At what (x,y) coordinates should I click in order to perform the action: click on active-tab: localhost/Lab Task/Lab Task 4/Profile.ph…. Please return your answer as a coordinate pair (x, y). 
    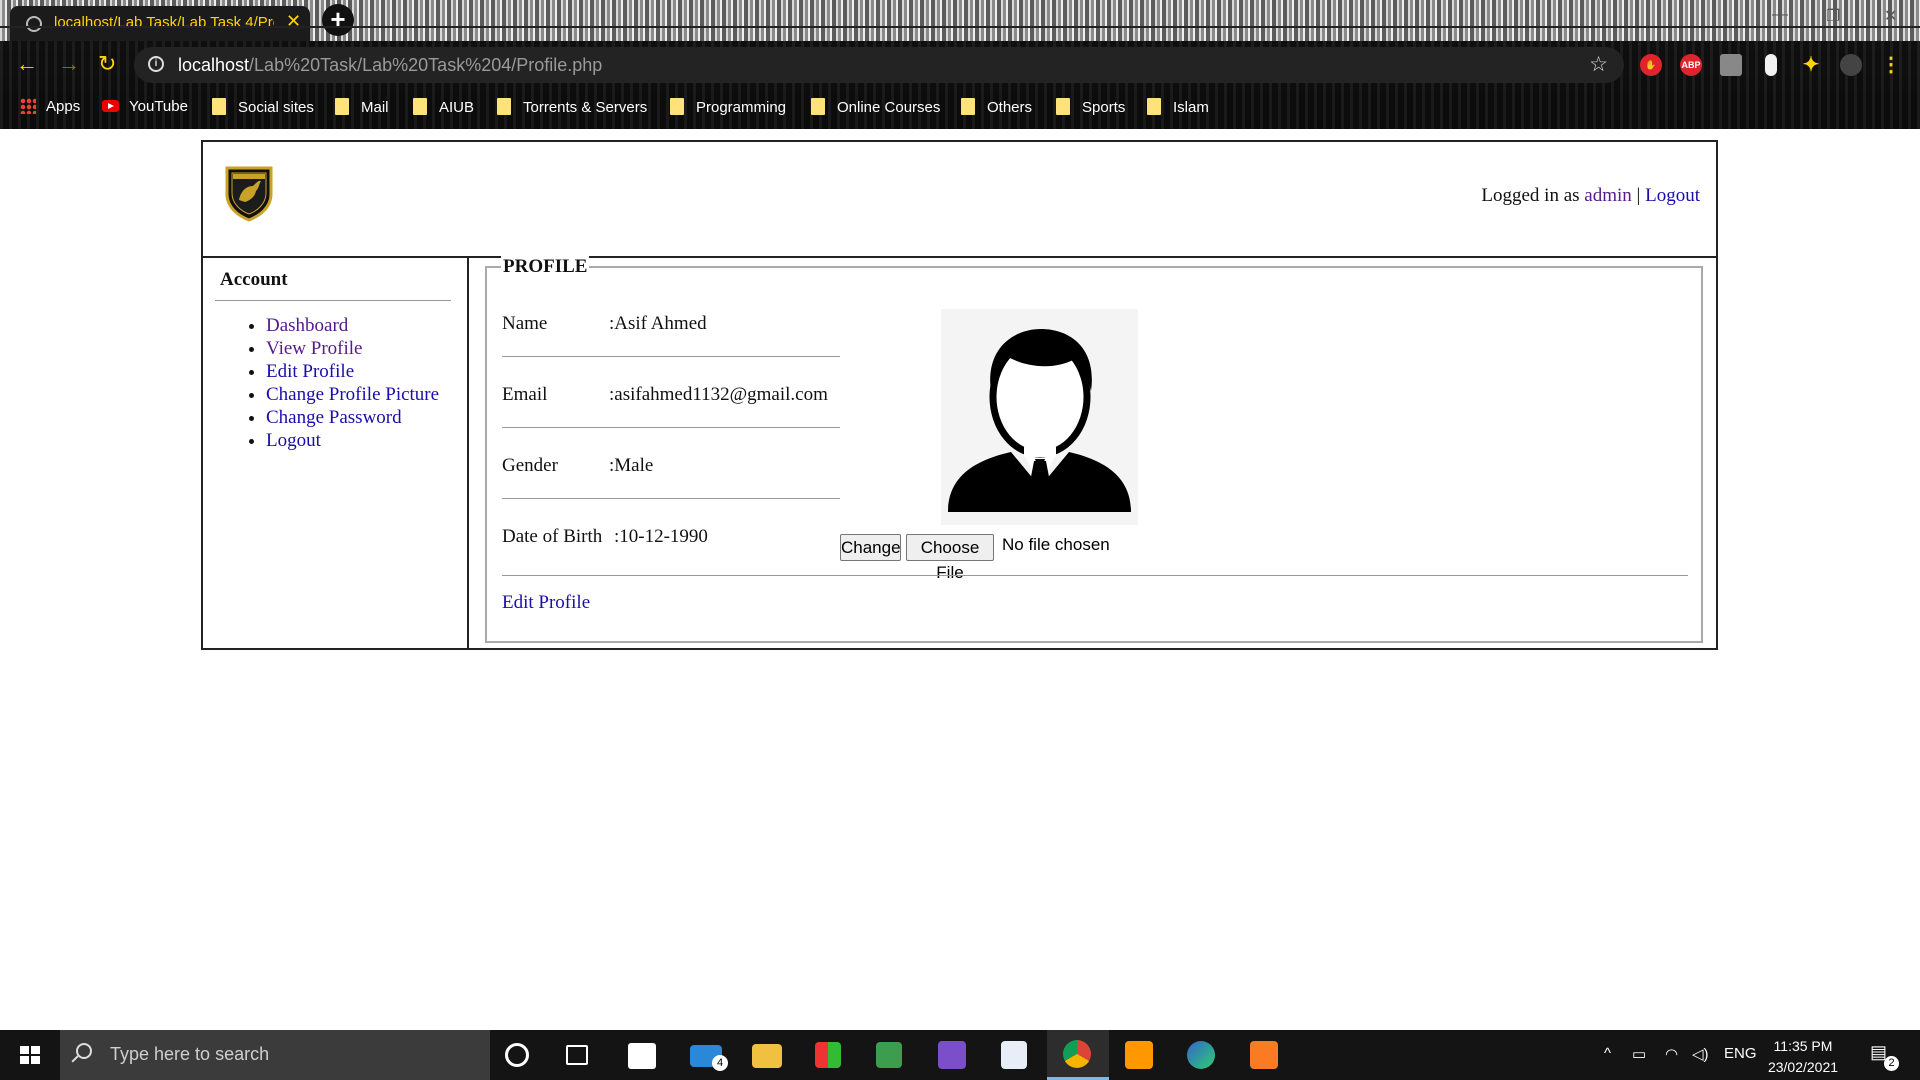
    Looking at the image, I should click on (160, 23).